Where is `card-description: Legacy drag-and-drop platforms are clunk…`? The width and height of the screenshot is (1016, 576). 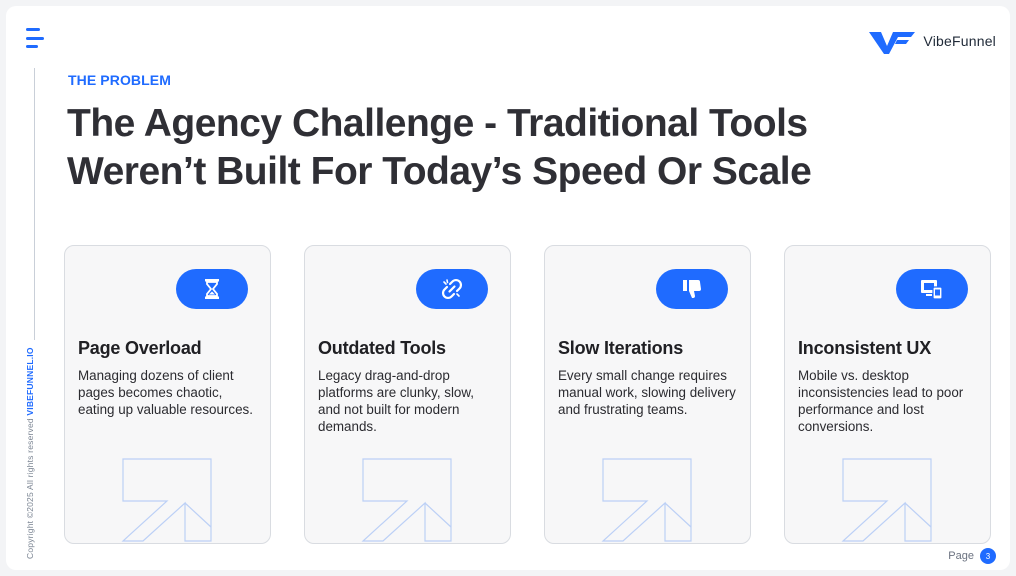 card-description: Legacy drag-and-drop platforms are clunk… is located at coordinates (396, 401).